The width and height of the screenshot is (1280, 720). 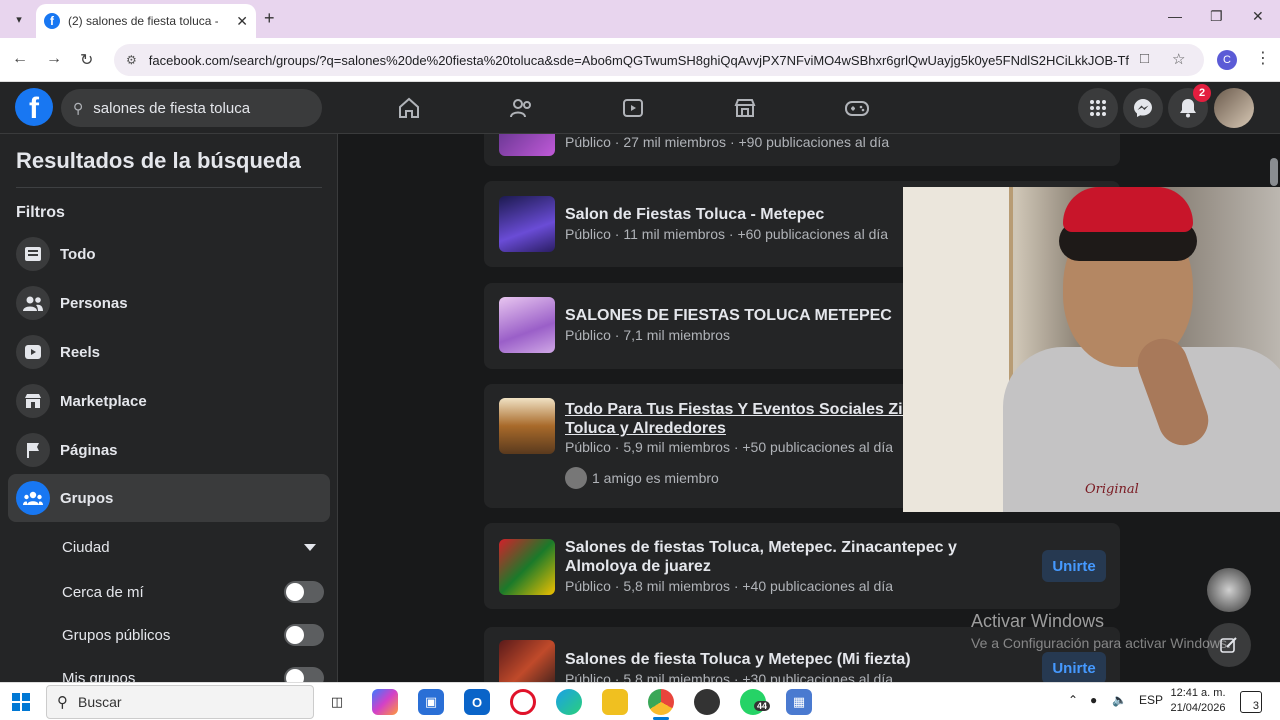 I want to click on mis-grupos-toggle, so click(x=304, y=674).